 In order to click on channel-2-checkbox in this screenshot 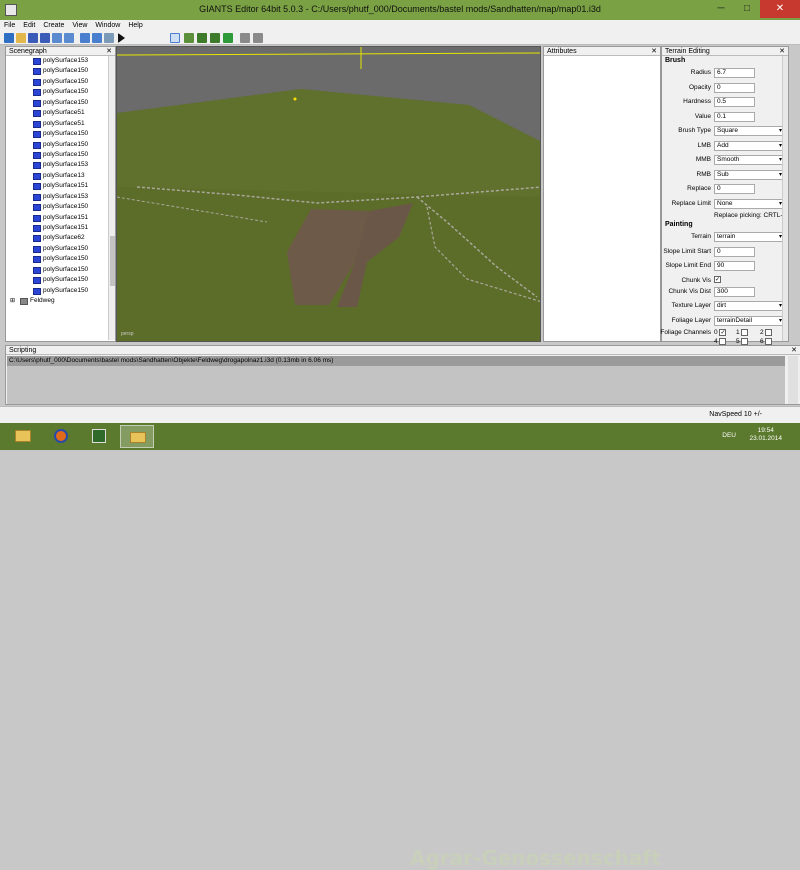, I will do `click(769, 332)`.